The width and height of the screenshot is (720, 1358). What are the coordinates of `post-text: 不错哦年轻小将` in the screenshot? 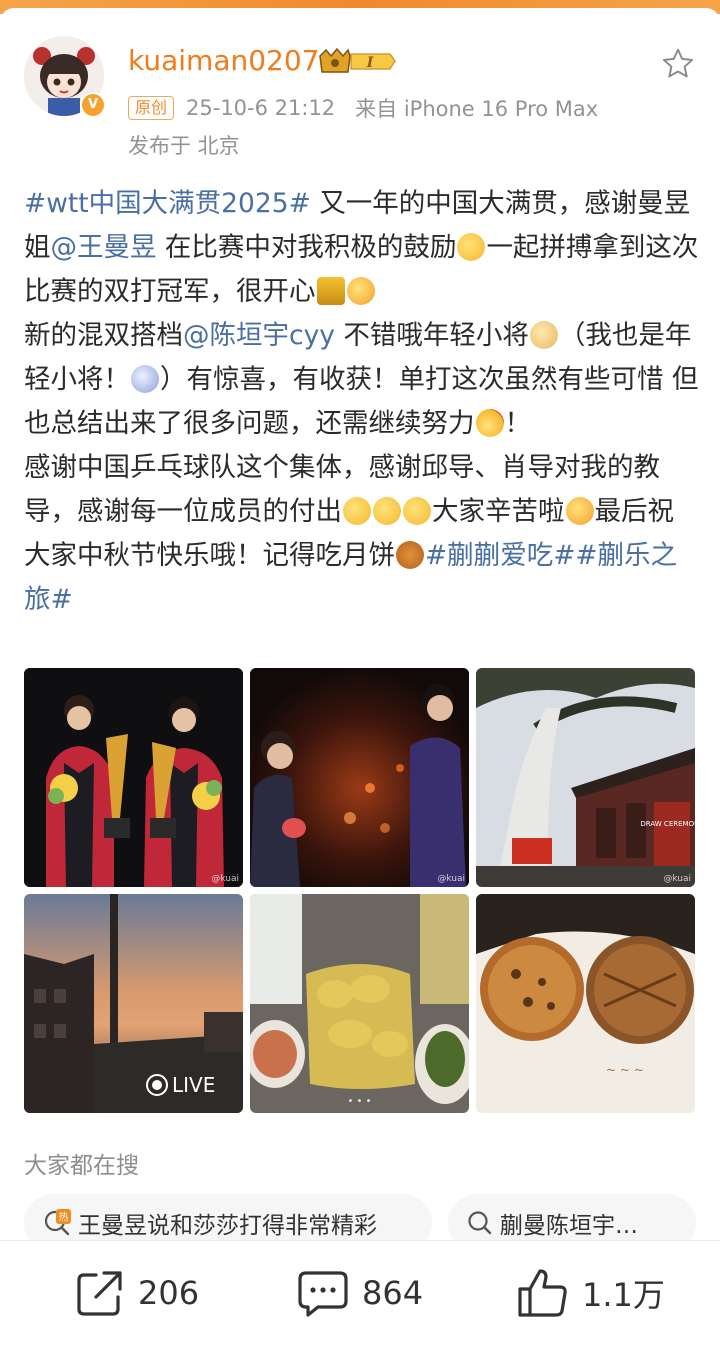 It's located at (431, 335).